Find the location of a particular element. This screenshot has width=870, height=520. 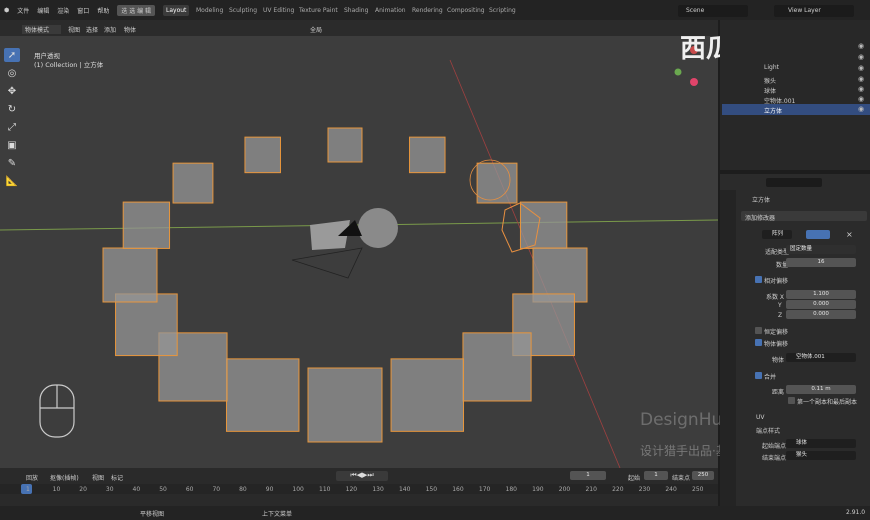

select-tool-icon: ➚ is located at coordinates (12, 55).